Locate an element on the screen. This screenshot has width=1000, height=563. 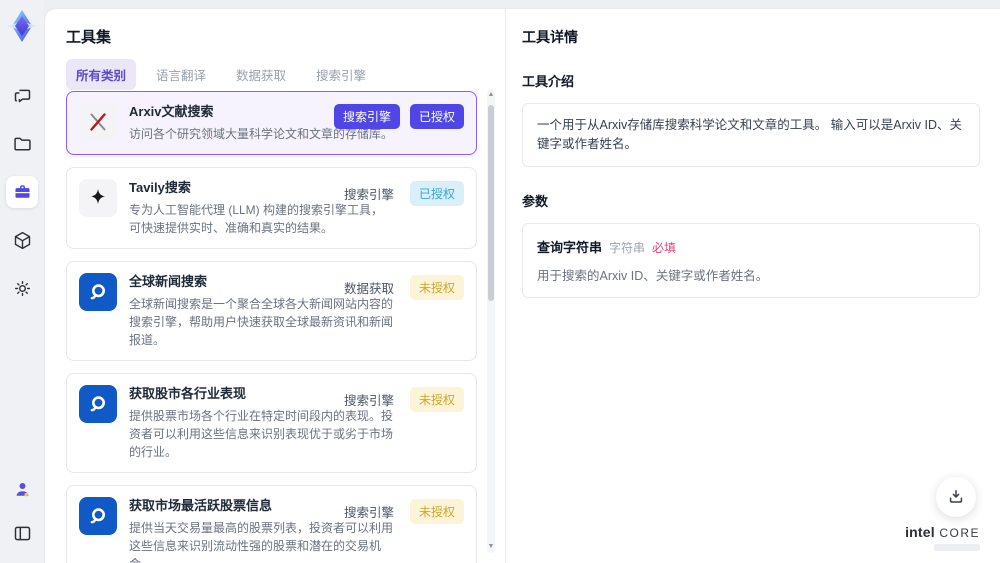
category-tabs: 所有类别 语言翻译 数据获取 搜索引擎 is located at coordinates (221, 74).